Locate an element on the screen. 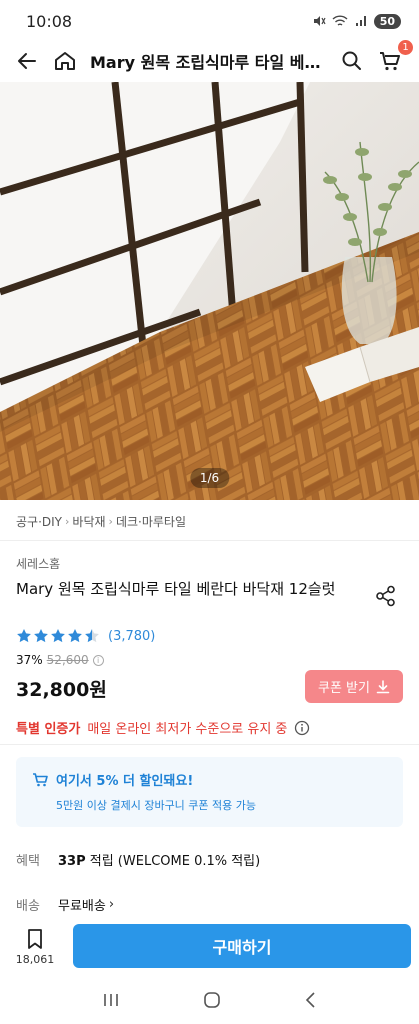  home-icon is located at coordinates (65, 61).